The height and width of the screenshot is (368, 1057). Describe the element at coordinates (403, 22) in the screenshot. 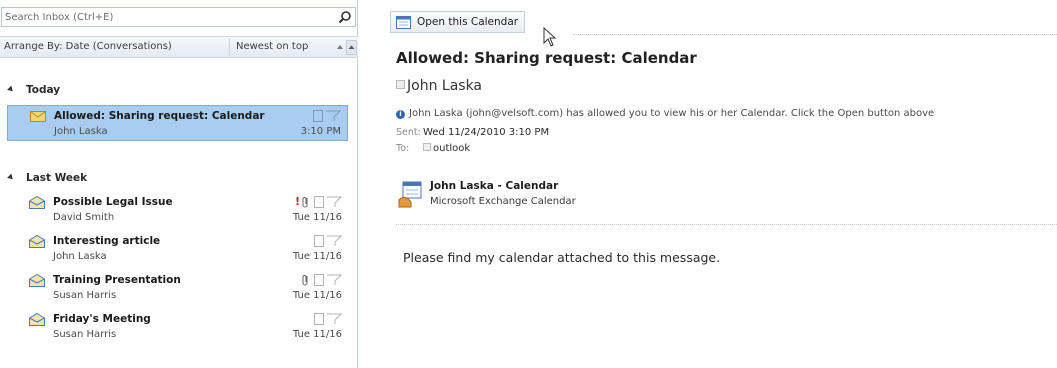

I see `calendar-icon` at that location.